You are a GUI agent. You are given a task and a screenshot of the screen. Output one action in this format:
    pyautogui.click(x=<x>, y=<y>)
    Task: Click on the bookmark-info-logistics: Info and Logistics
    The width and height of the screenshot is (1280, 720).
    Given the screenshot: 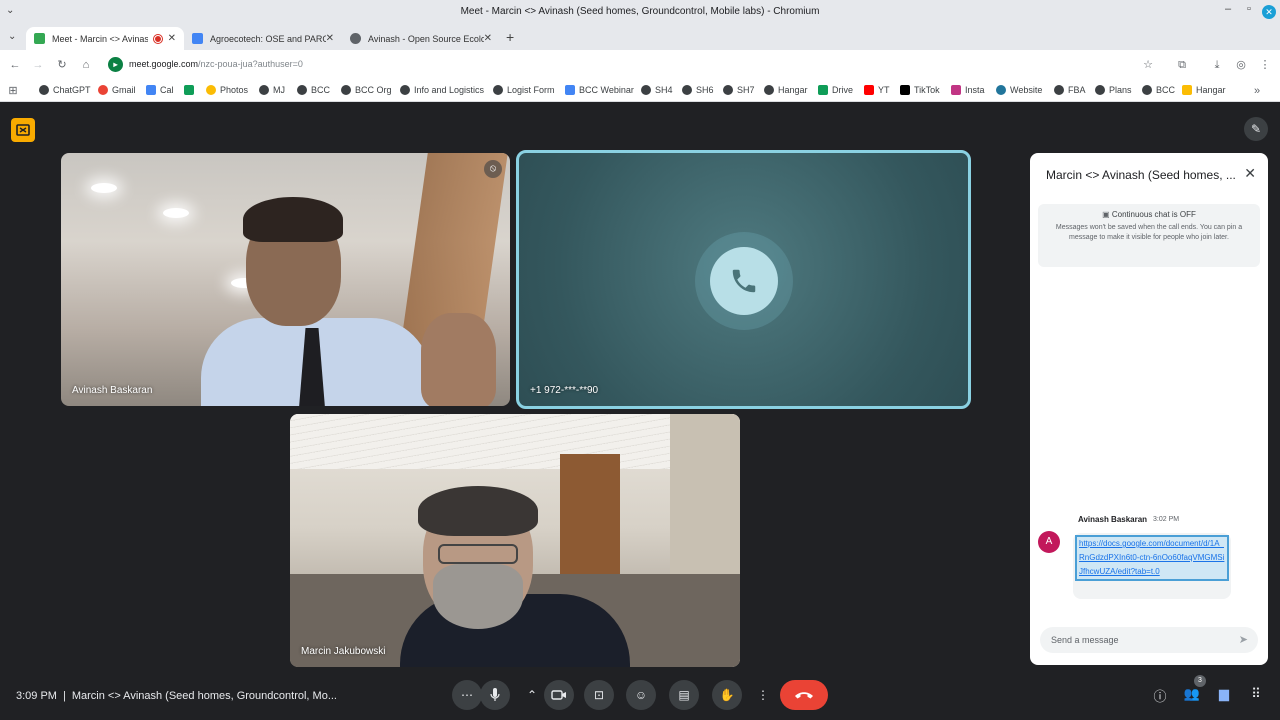 What is the action you would take?
    pyautogui.click(x=442, y=90)
    